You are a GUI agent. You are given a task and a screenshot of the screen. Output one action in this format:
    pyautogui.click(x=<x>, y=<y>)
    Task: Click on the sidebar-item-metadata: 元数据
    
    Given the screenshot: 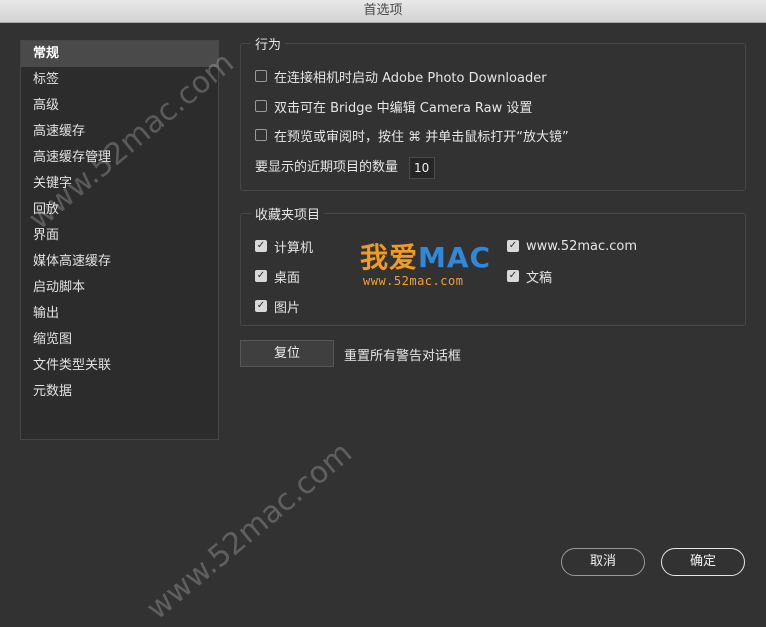 What is the action you would take?
    pyautogui.click(x=119, y=392)
    